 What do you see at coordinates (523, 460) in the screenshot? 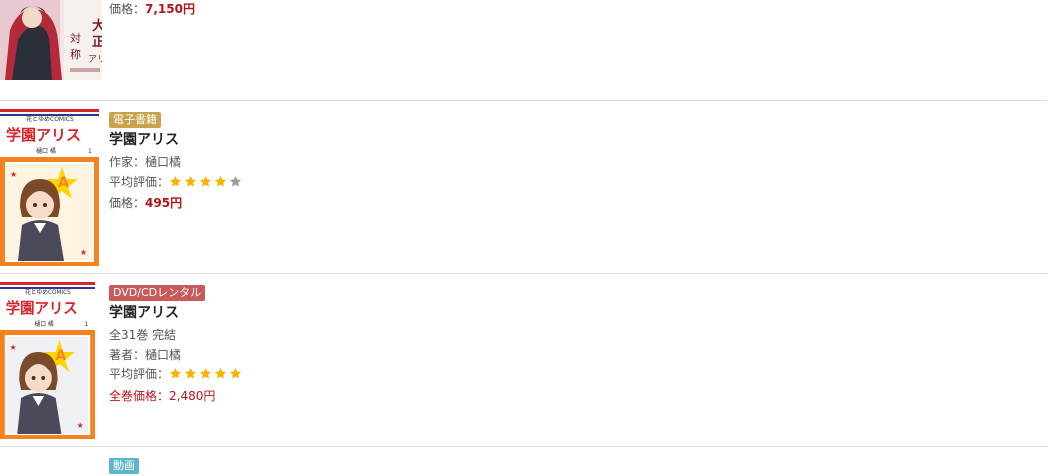
I see `product-item: 動画` at bounding box center [523, 460].